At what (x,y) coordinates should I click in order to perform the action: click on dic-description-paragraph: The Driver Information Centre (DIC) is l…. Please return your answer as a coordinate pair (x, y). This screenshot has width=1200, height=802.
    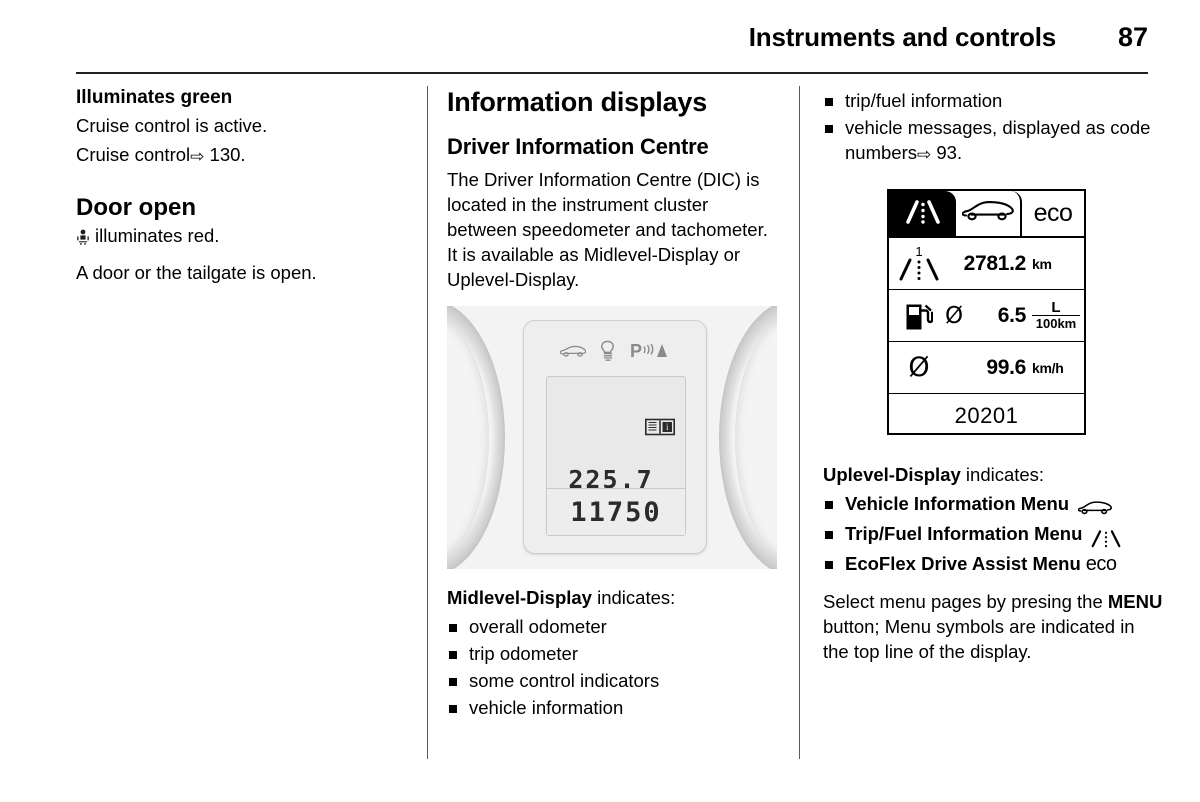
    Looking at the image, I should click on (607, 229).